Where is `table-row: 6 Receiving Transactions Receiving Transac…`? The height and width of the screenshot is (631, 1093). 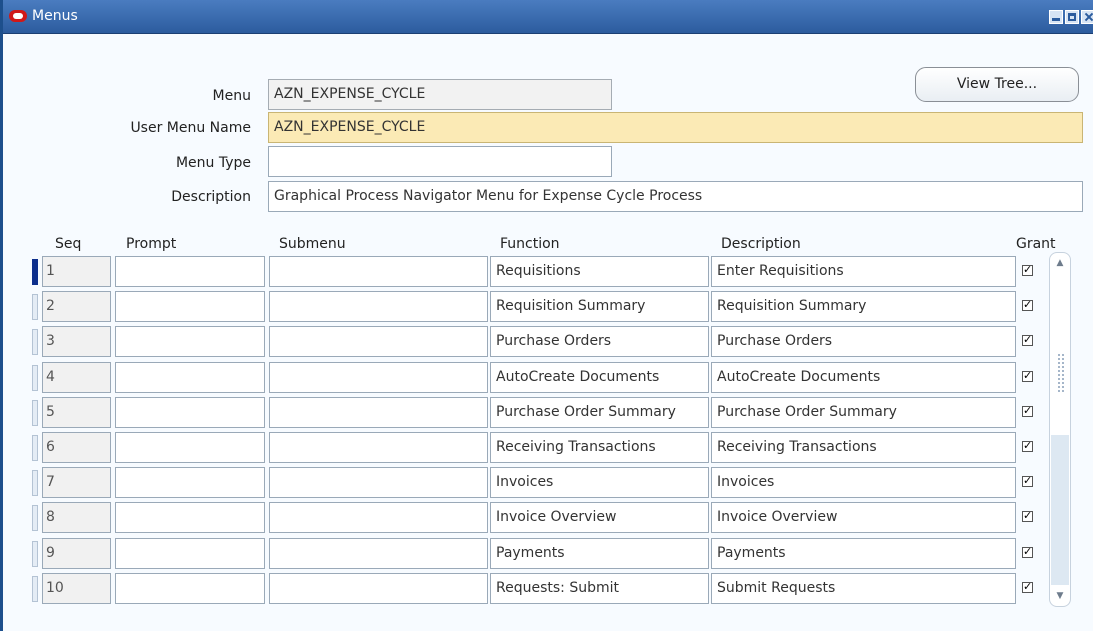
table-row: 6 Receiving Transactions Receiving Transac… is located at coordinates (548, 447).